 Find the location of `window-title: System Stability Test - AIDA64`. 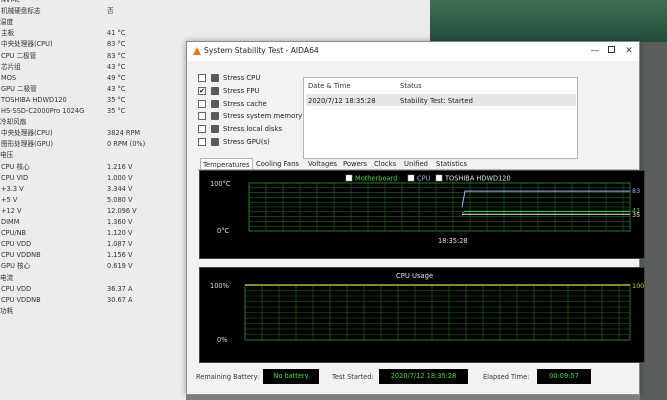

window-title: System Stability Test - AIDA64 is located at coordinates (261, 50).